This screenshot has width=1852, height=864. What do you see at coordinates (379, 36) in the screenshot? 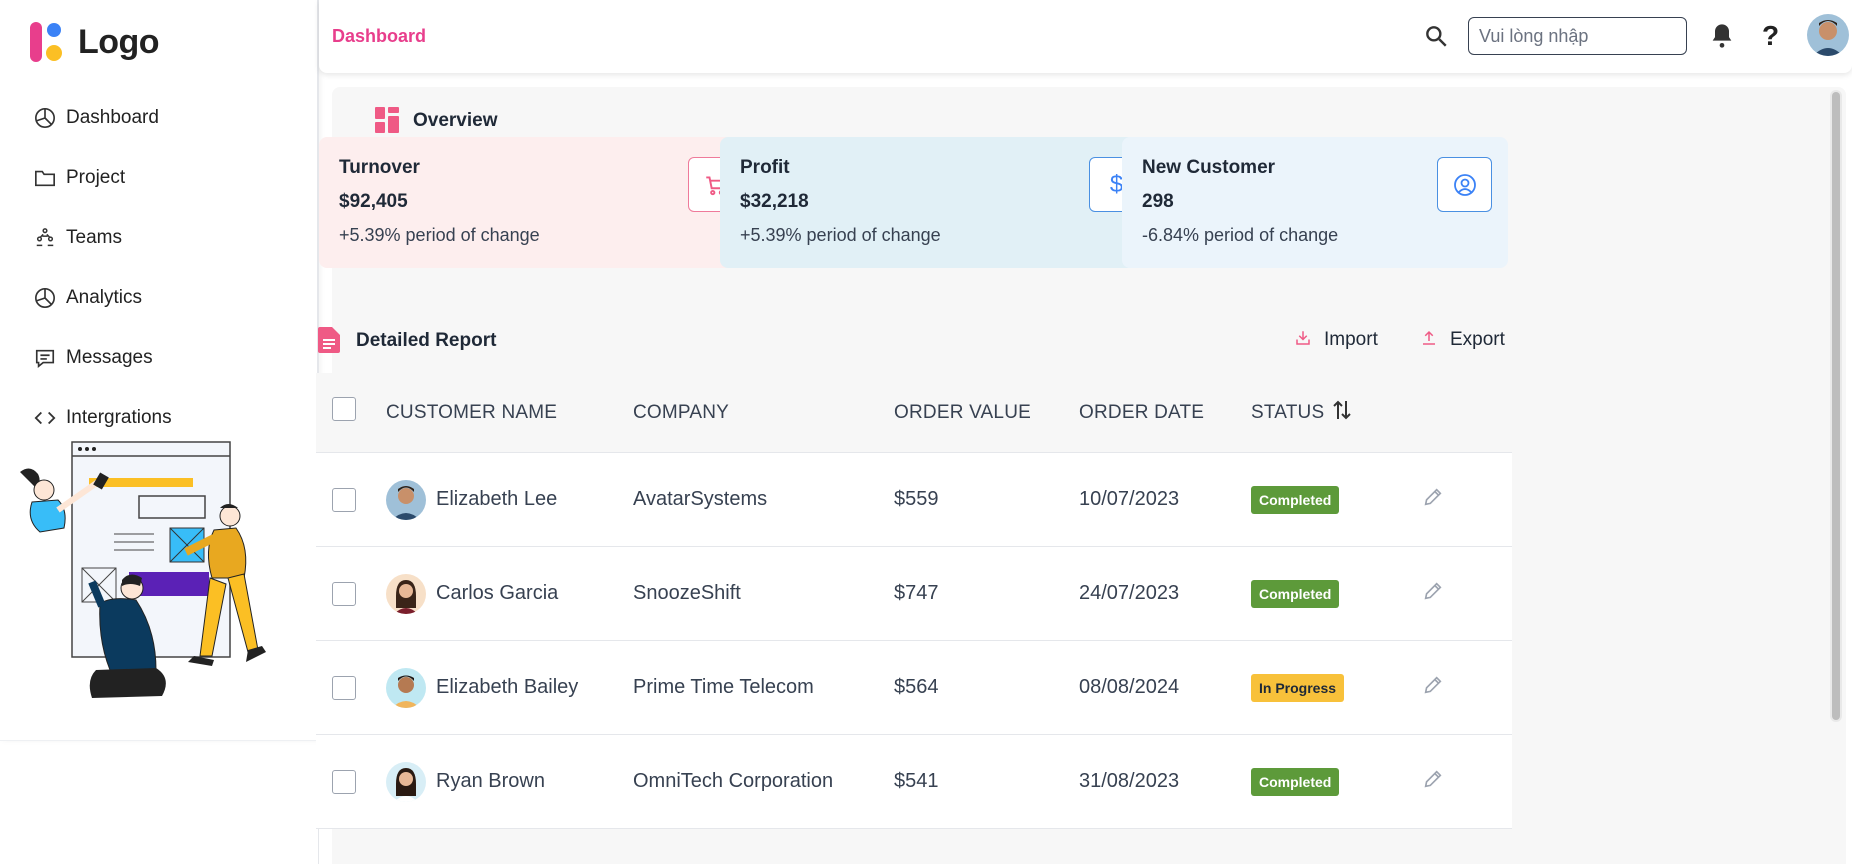
I see `breadcrumb: Dashboard` at bounding box center [379, 36].